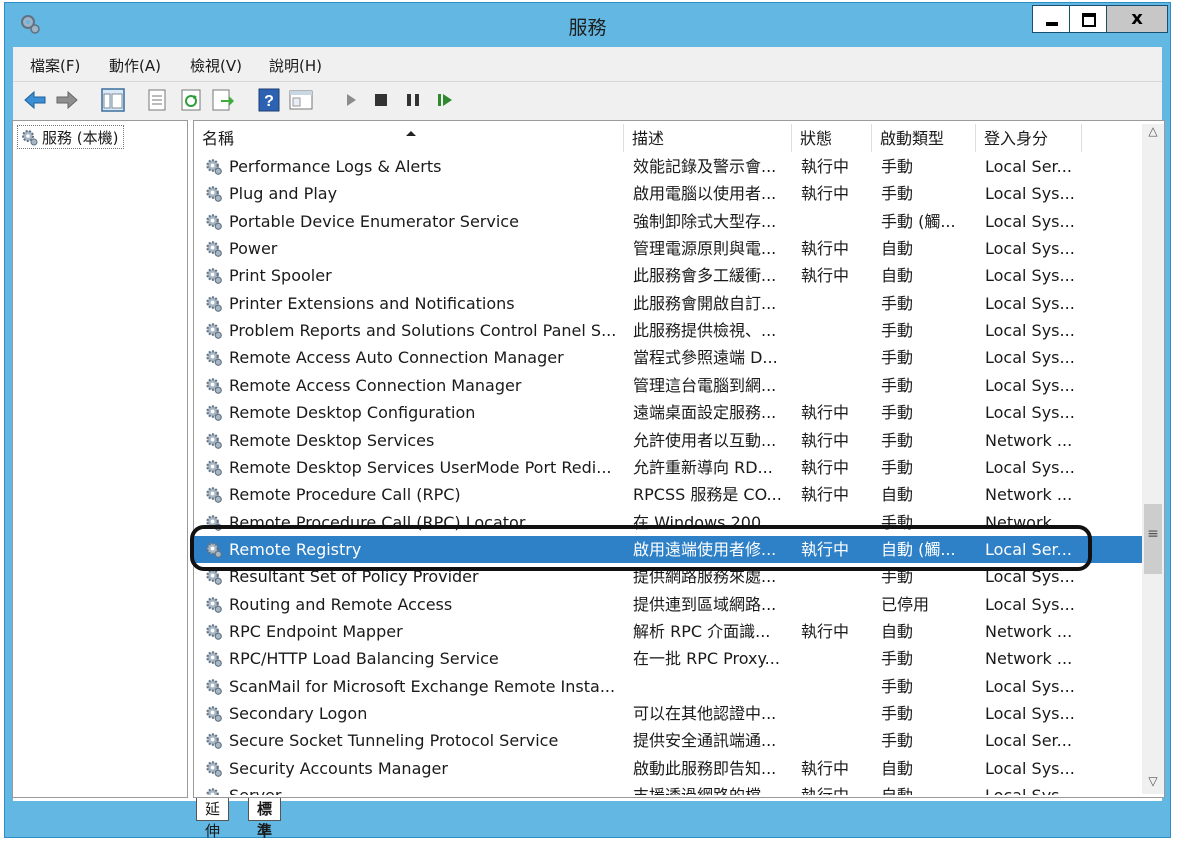  What do you see at coordinates (213, 819) in the screenshot?
I see `tab-extended: 延伸` at bounding box center [213, 819].